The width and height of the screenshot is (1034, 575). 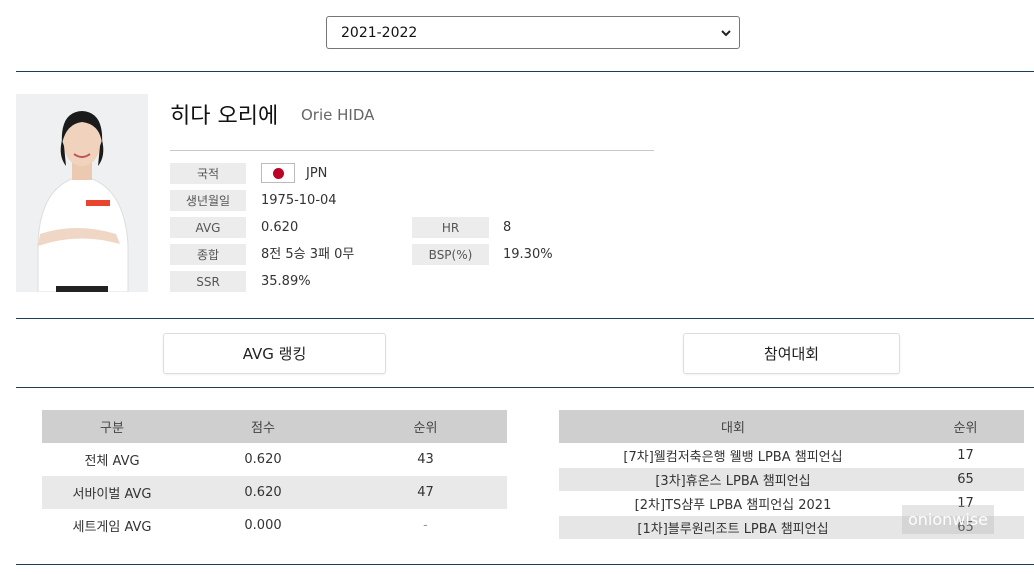 I want to click on season-select: 2021-2022, so click(x=533, y=32).